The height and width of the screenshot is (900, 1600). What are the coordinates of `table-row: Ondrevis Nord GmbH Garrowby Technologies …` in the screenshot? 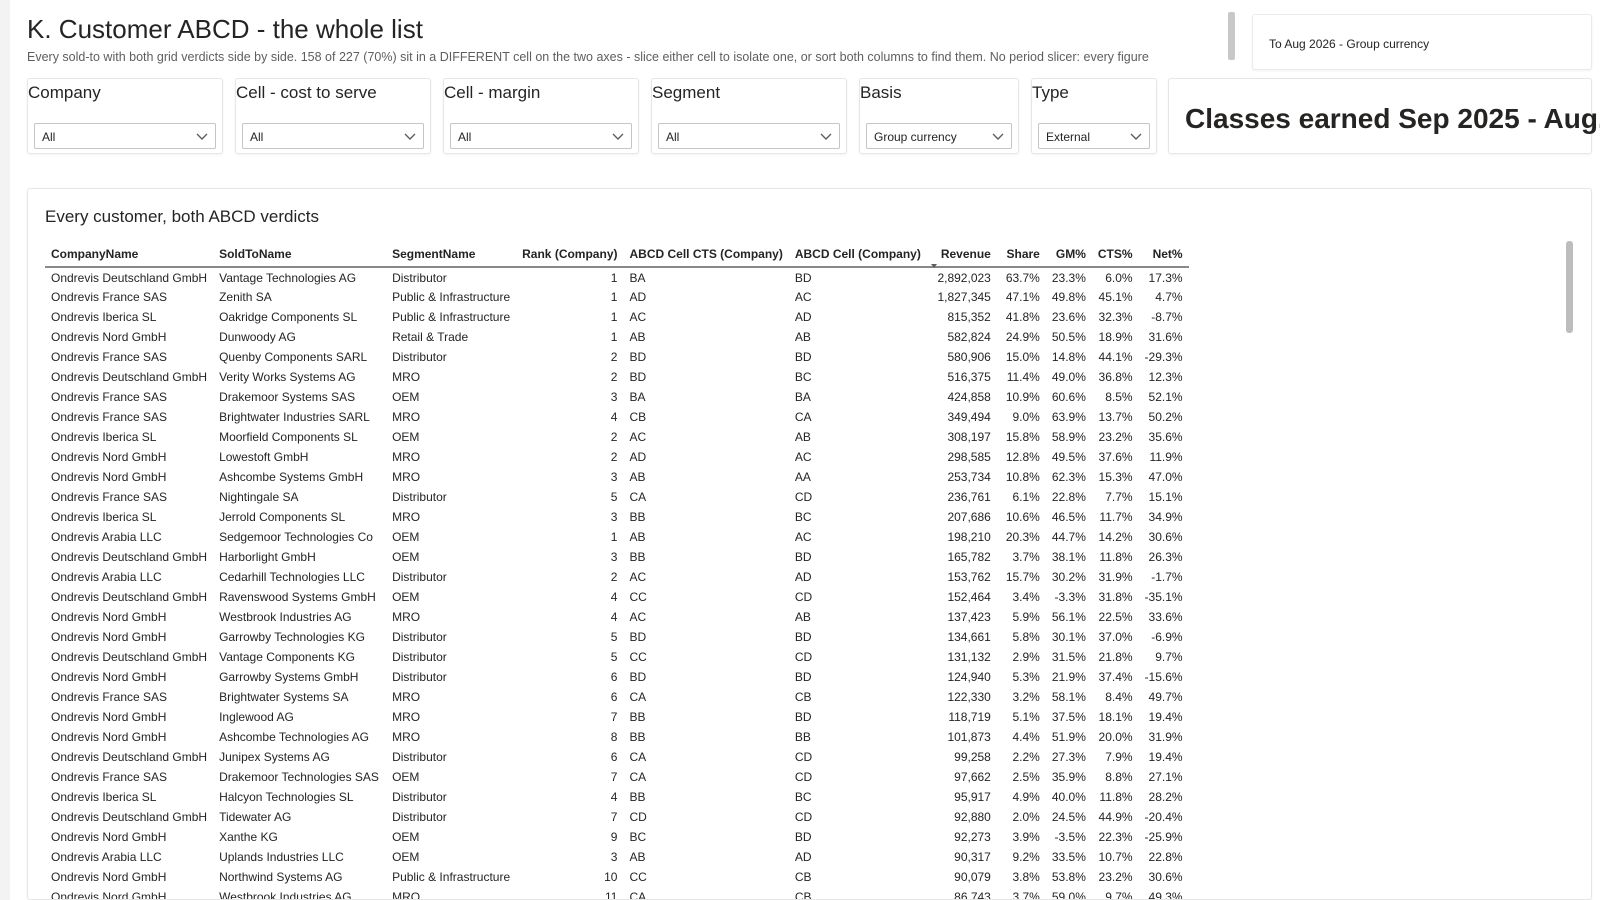 It's located at (617, 637).